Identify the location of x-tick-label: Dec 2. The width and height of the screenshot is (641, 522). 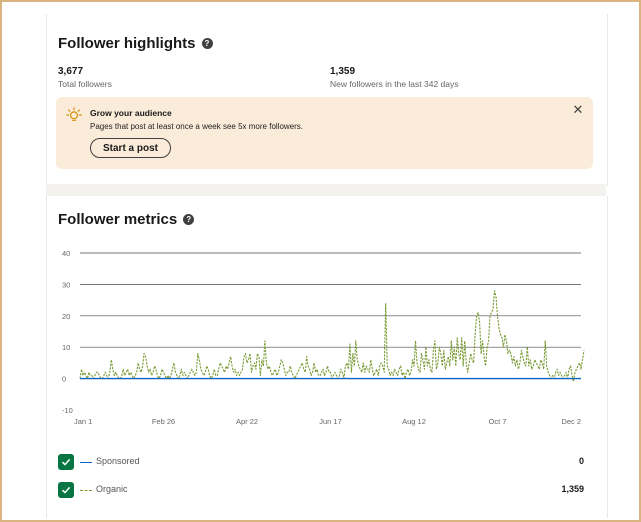
(571, 421).